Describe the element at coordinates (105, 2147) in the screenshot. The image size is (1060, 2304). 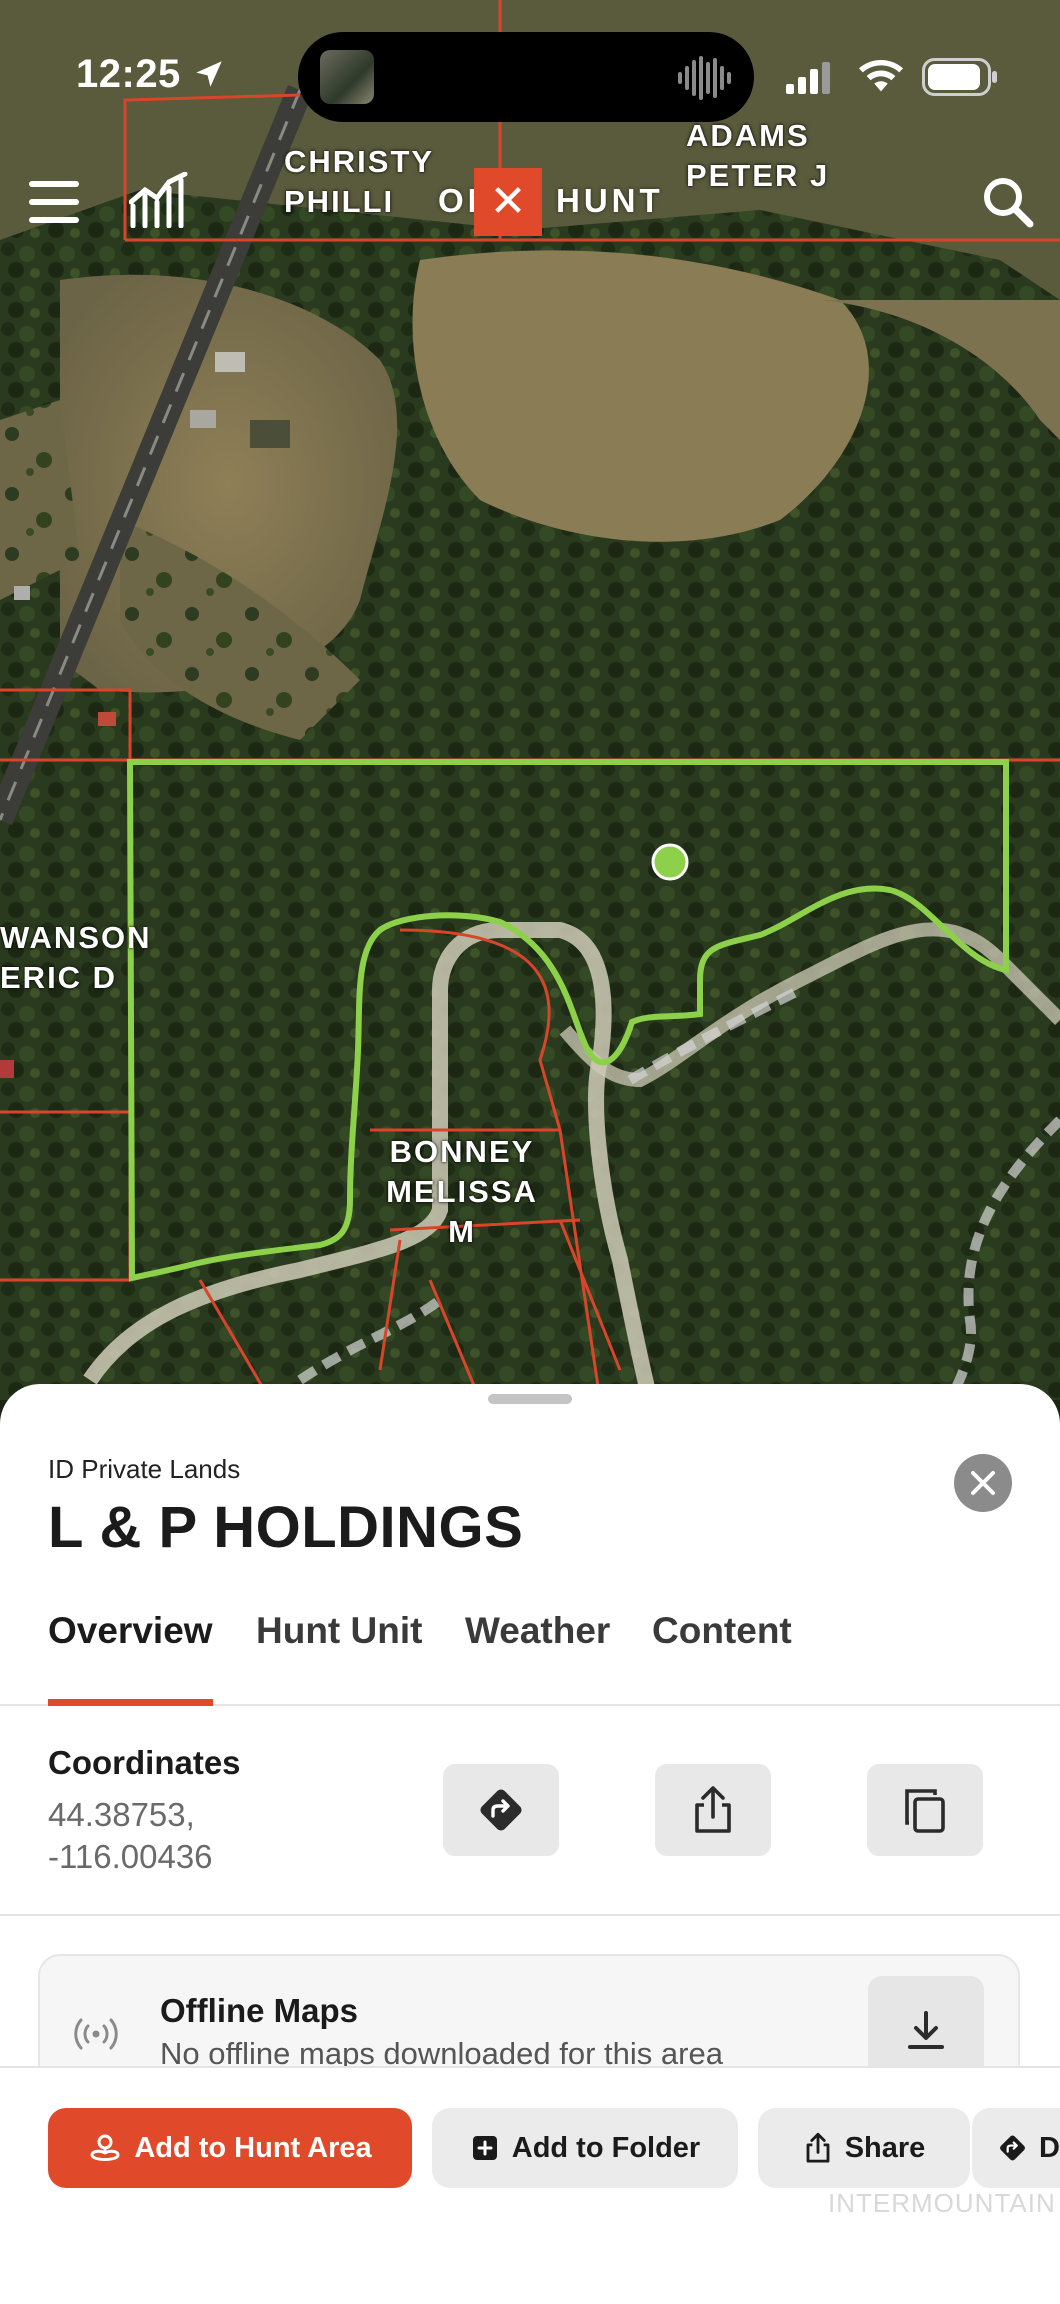
I see `hunt-area-icon` at that location.